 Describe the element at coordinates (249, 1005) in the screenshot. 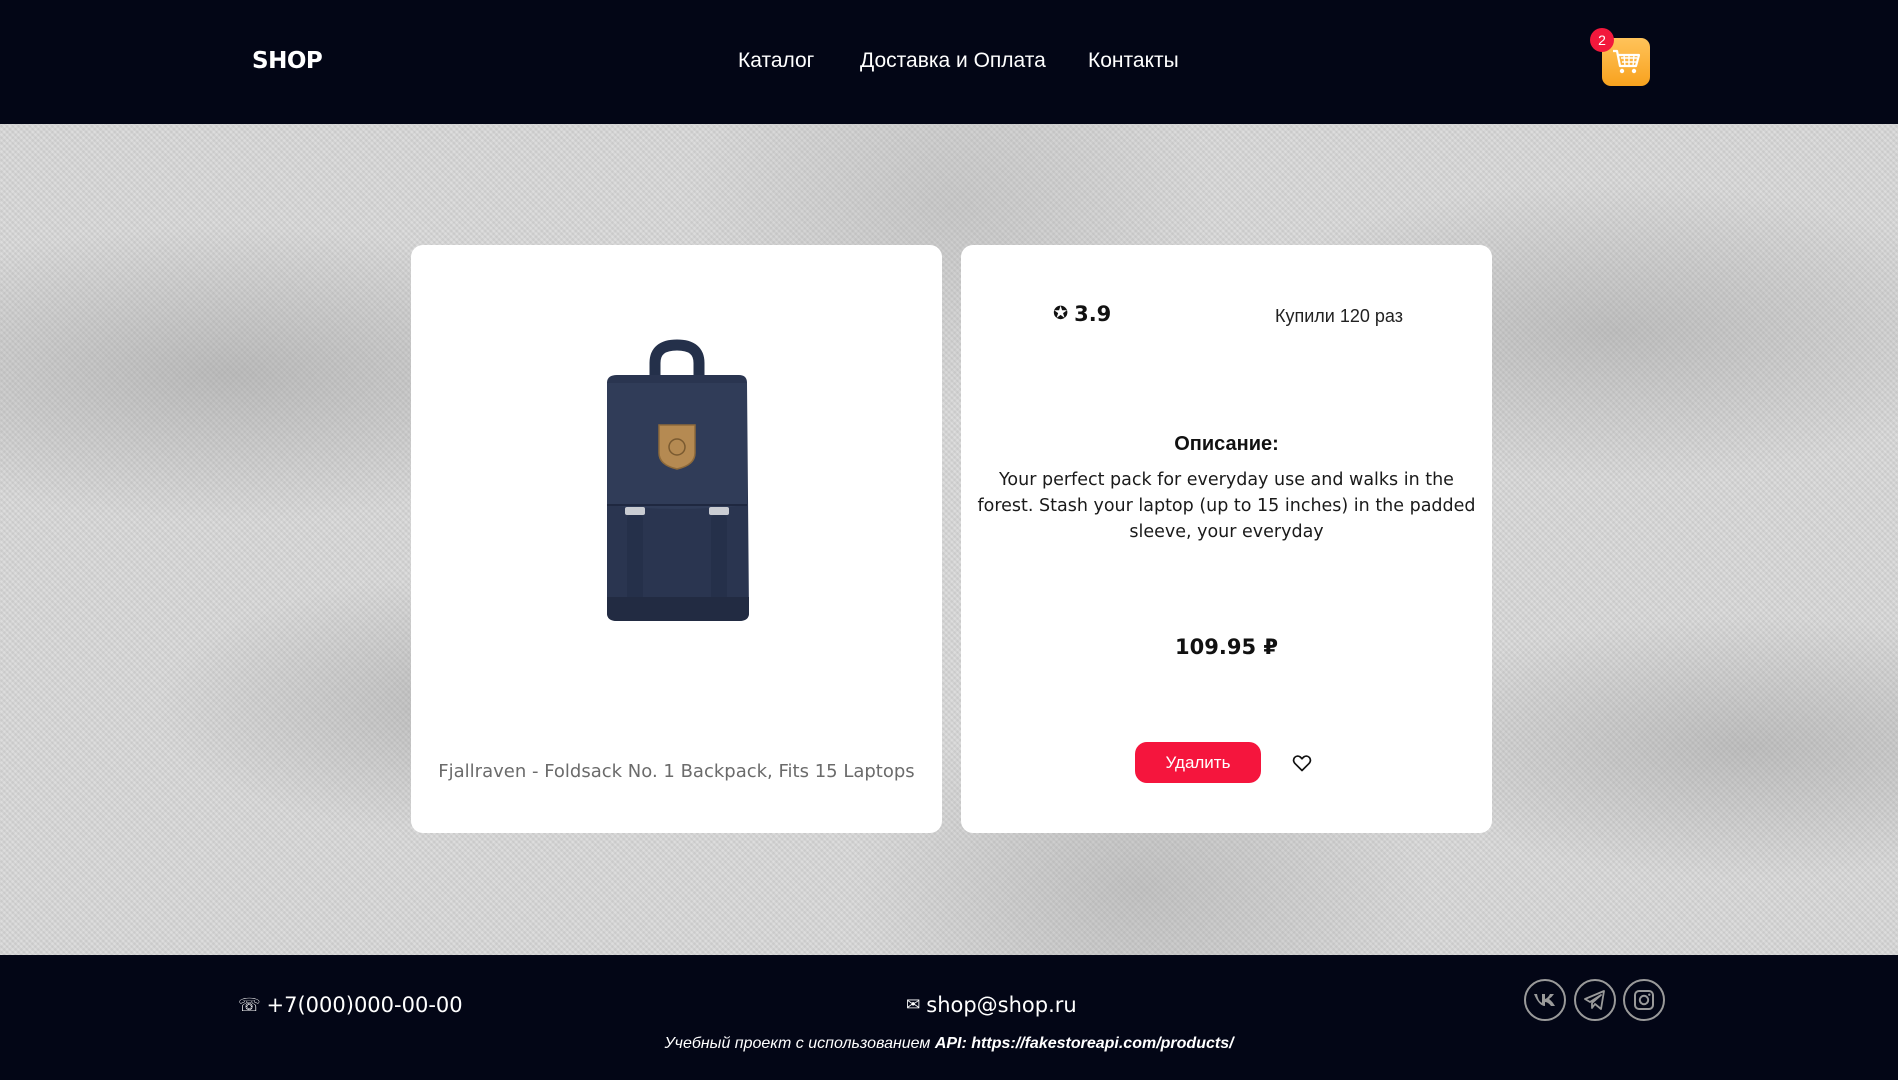

I see `phone-icon: ☏` at that location.